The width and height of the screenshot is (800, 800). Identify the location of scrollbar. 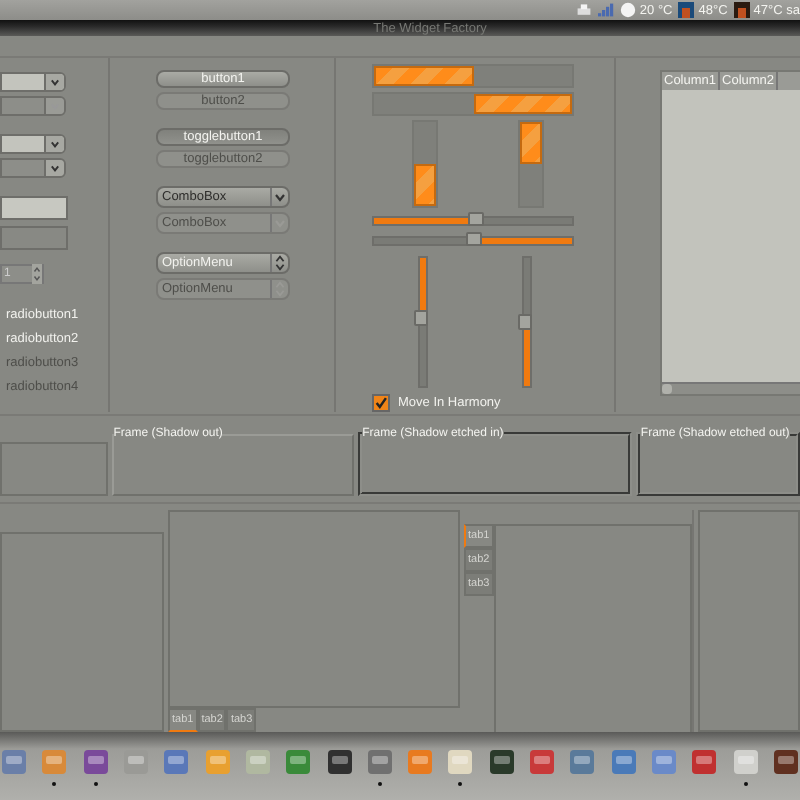
(731, 388).